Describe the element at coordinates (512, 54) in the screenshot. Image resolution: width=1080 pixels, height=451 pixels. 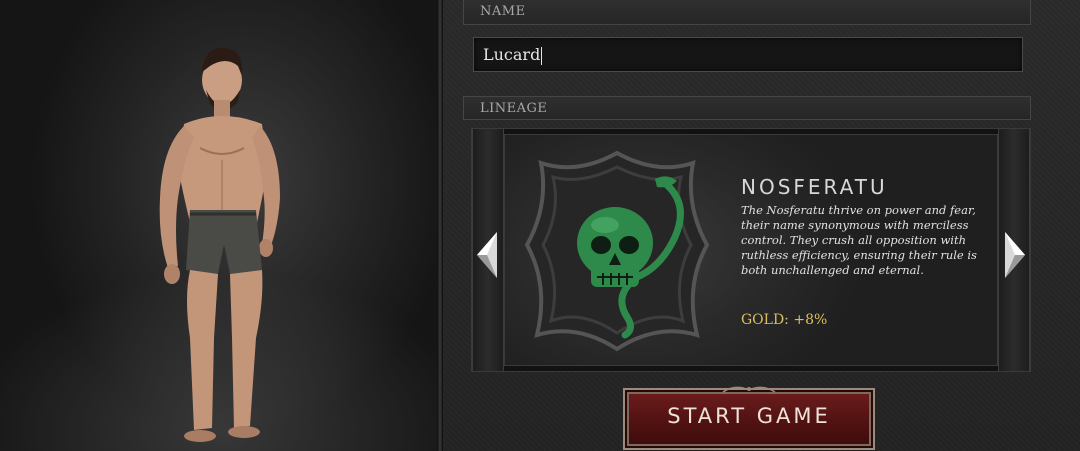
I see `name-input-value: Lucard` at that location.